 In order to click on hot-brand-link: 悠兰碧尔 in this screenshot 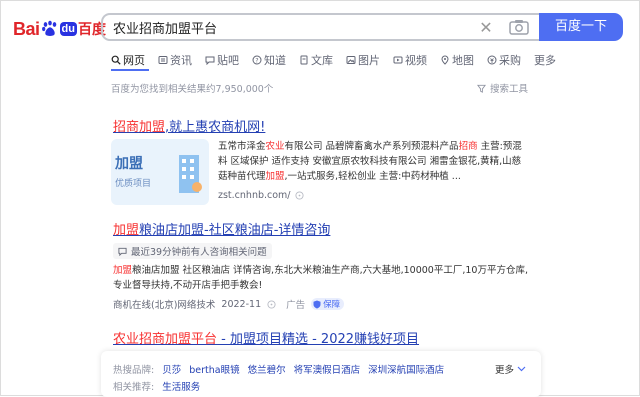, I will do `click(267, 369)`.